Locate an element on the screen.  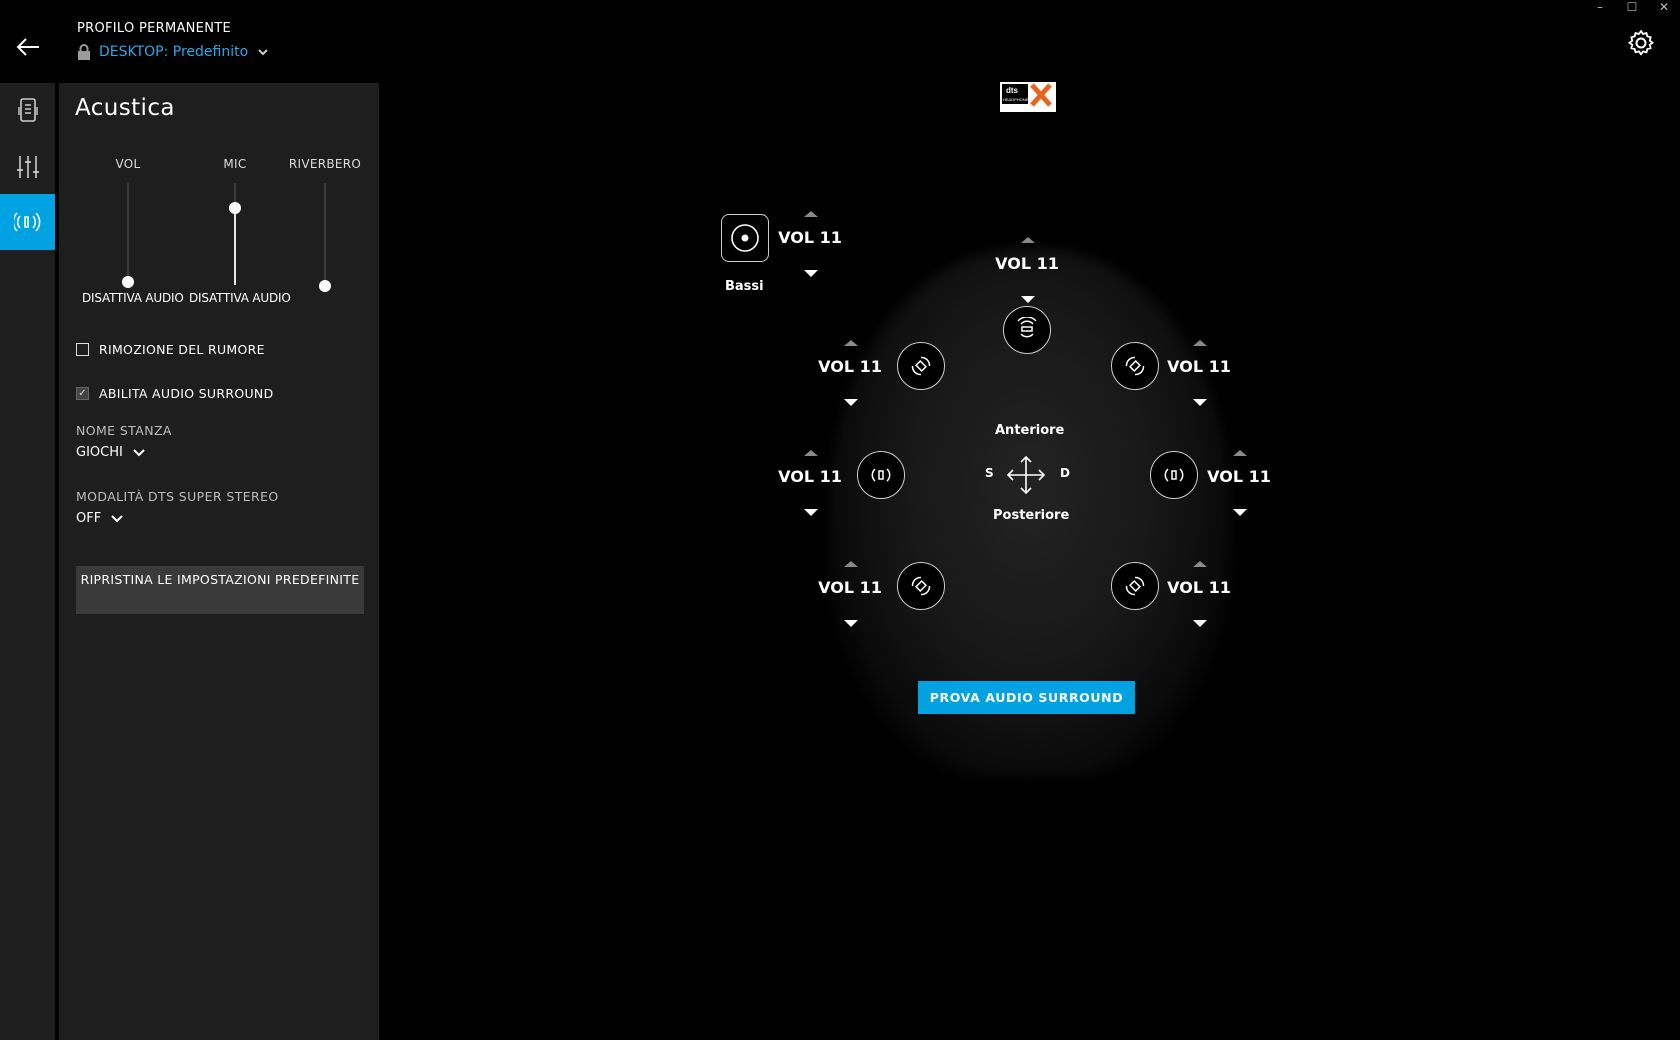
profile-selector: DESKTOP: Predefinito is located at coordinates (173, 52).